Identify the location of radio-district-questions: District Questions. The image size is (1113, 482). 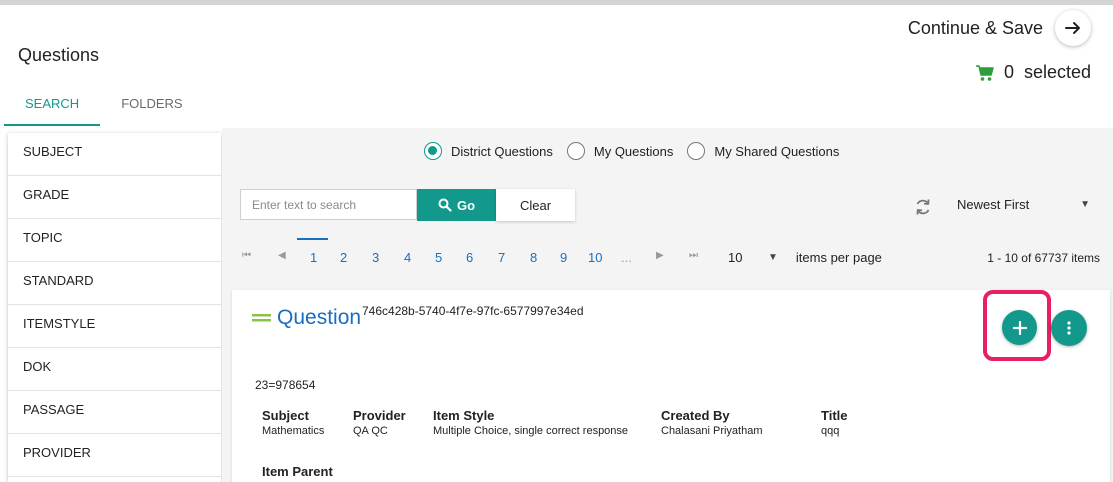
(488, 151).